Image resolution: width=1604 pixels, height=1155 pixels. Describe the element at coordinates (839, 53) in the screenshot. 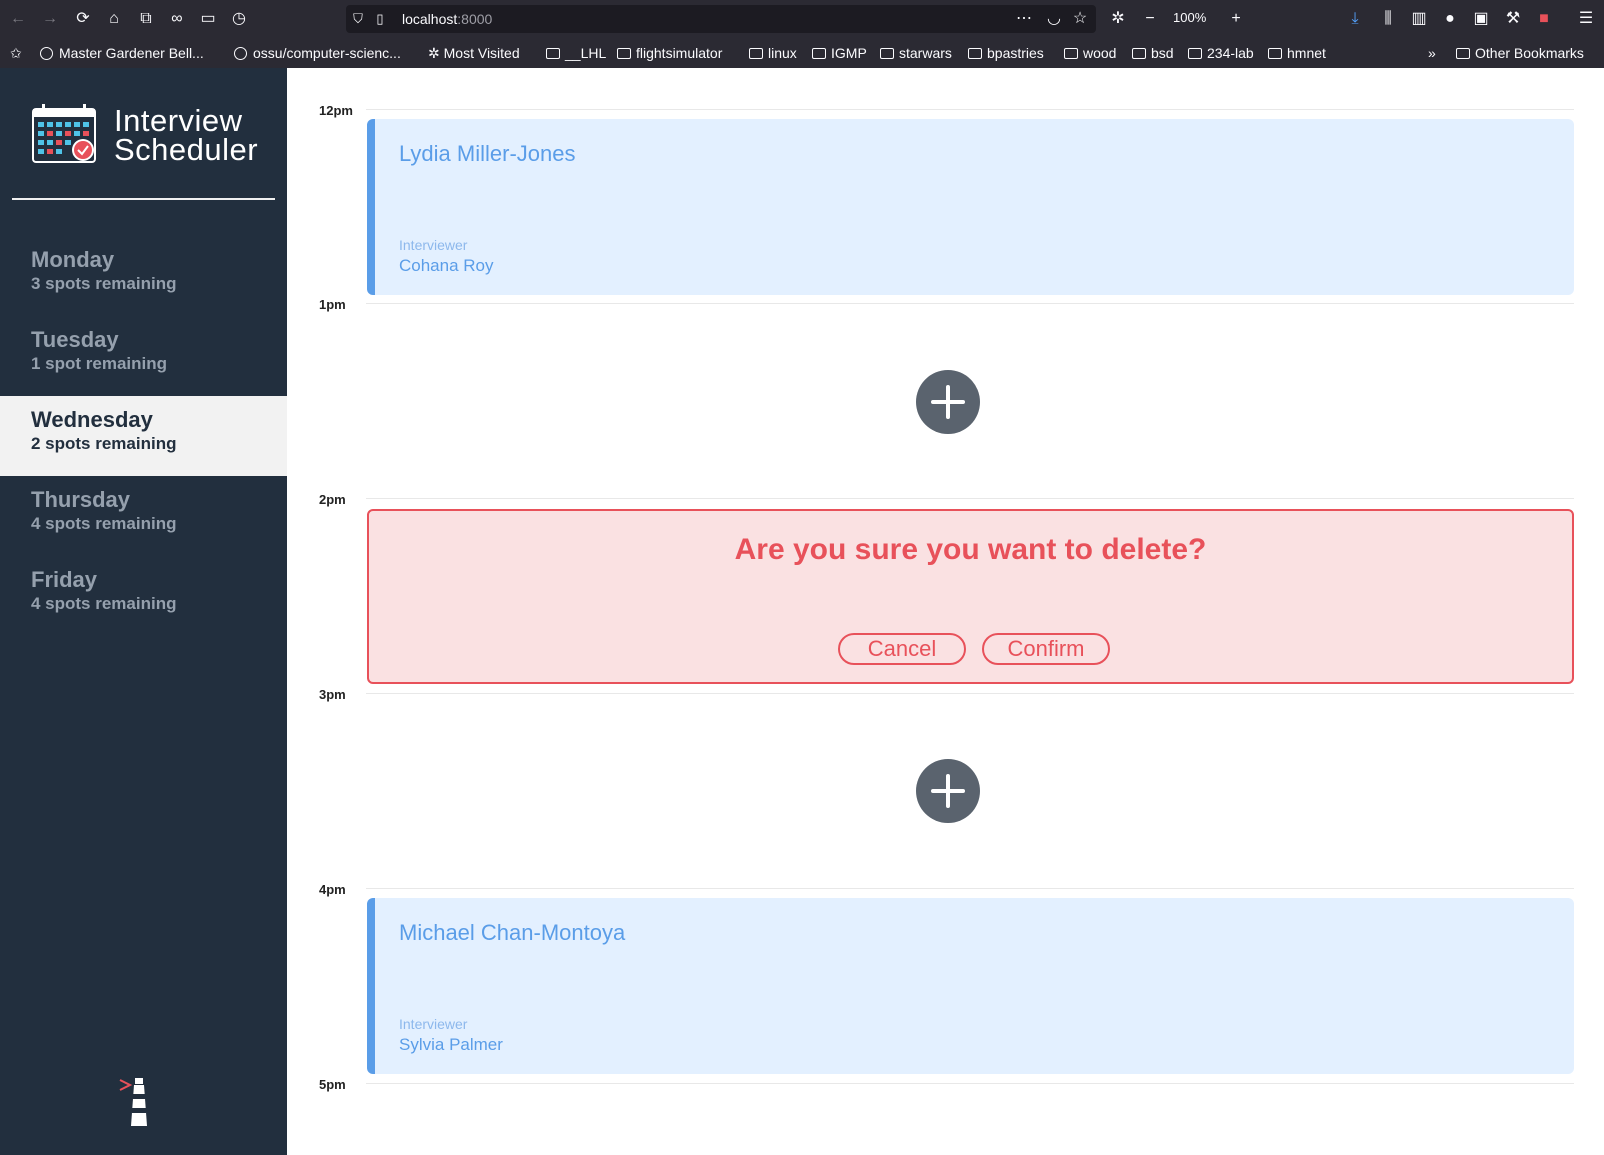

I see `bookmark-folder: IGMP` at that location.